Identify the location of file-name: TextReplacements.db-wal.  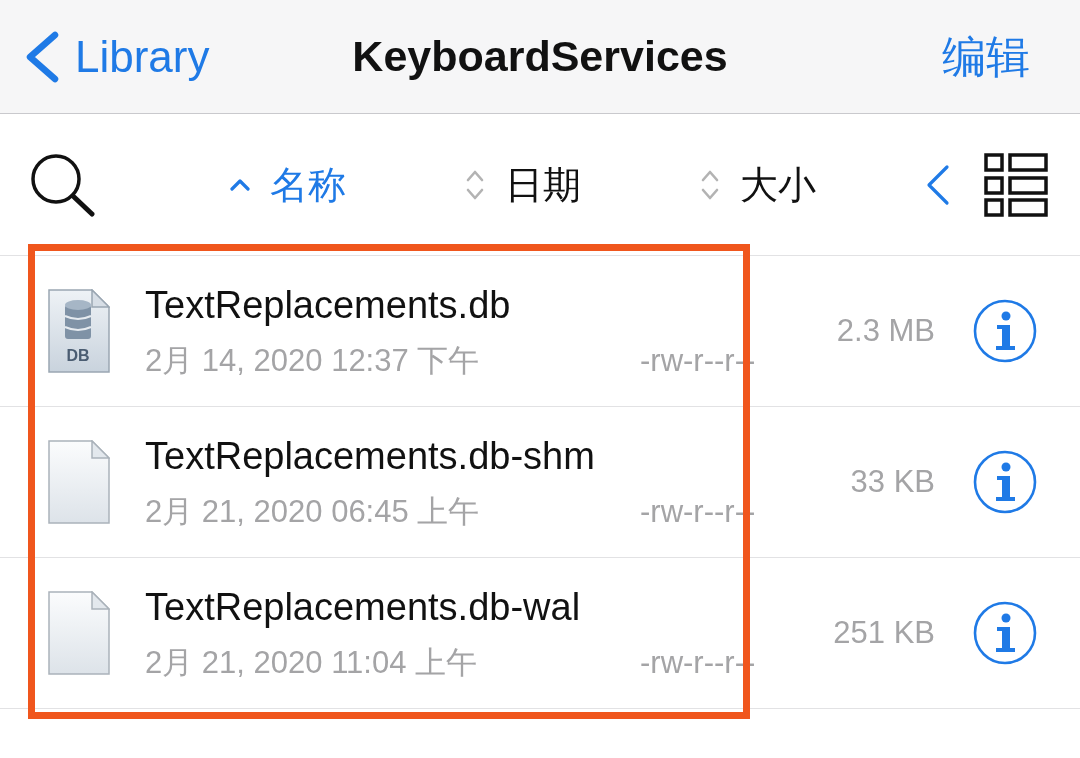
(363, 607).